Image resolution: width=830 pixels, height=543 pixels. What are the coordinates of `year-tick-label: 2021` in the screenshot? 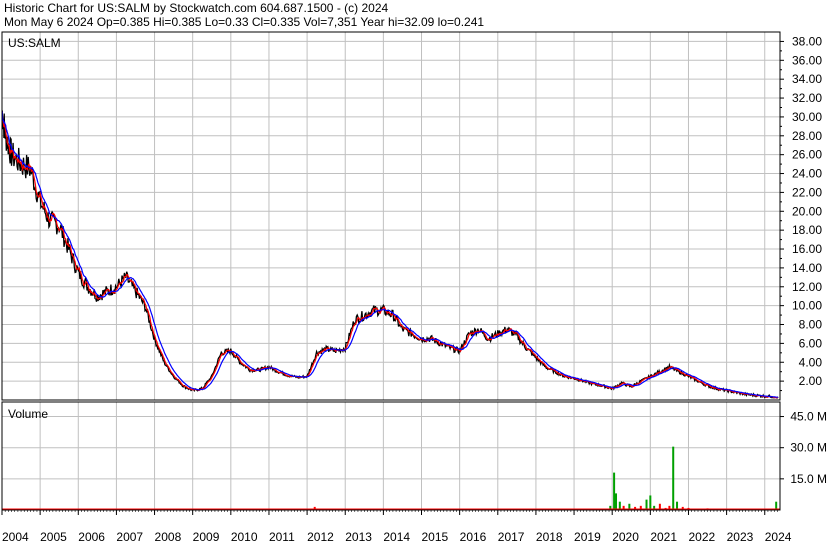 It's located at (663, 536).